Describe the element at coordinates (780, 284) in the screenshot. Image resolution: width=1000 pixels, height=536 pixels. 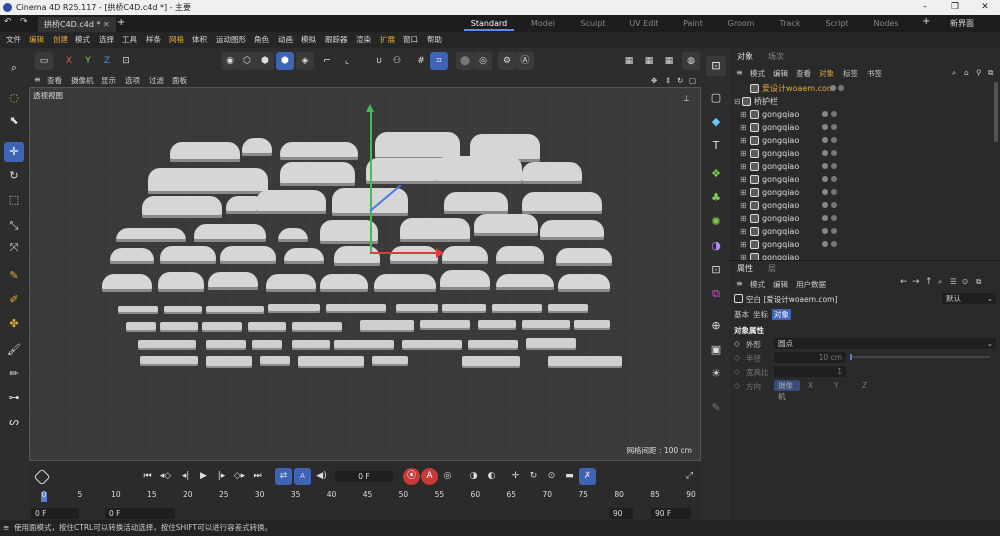
I see `attr-menu-edit: 编辑` at that location.